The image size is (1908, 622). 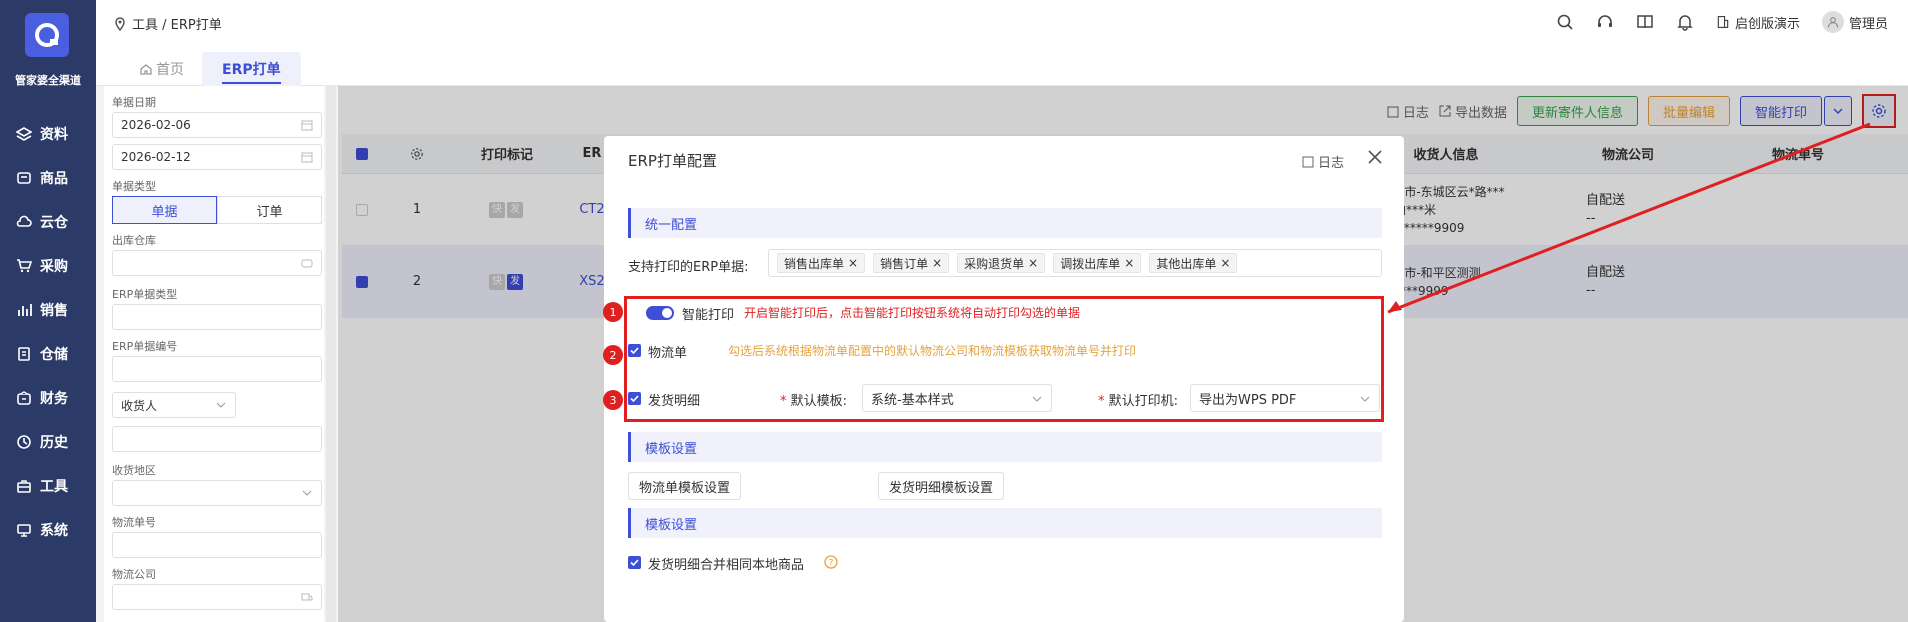 I want to click on chip: 销售出库单 ×, so click(x=821, y=263).